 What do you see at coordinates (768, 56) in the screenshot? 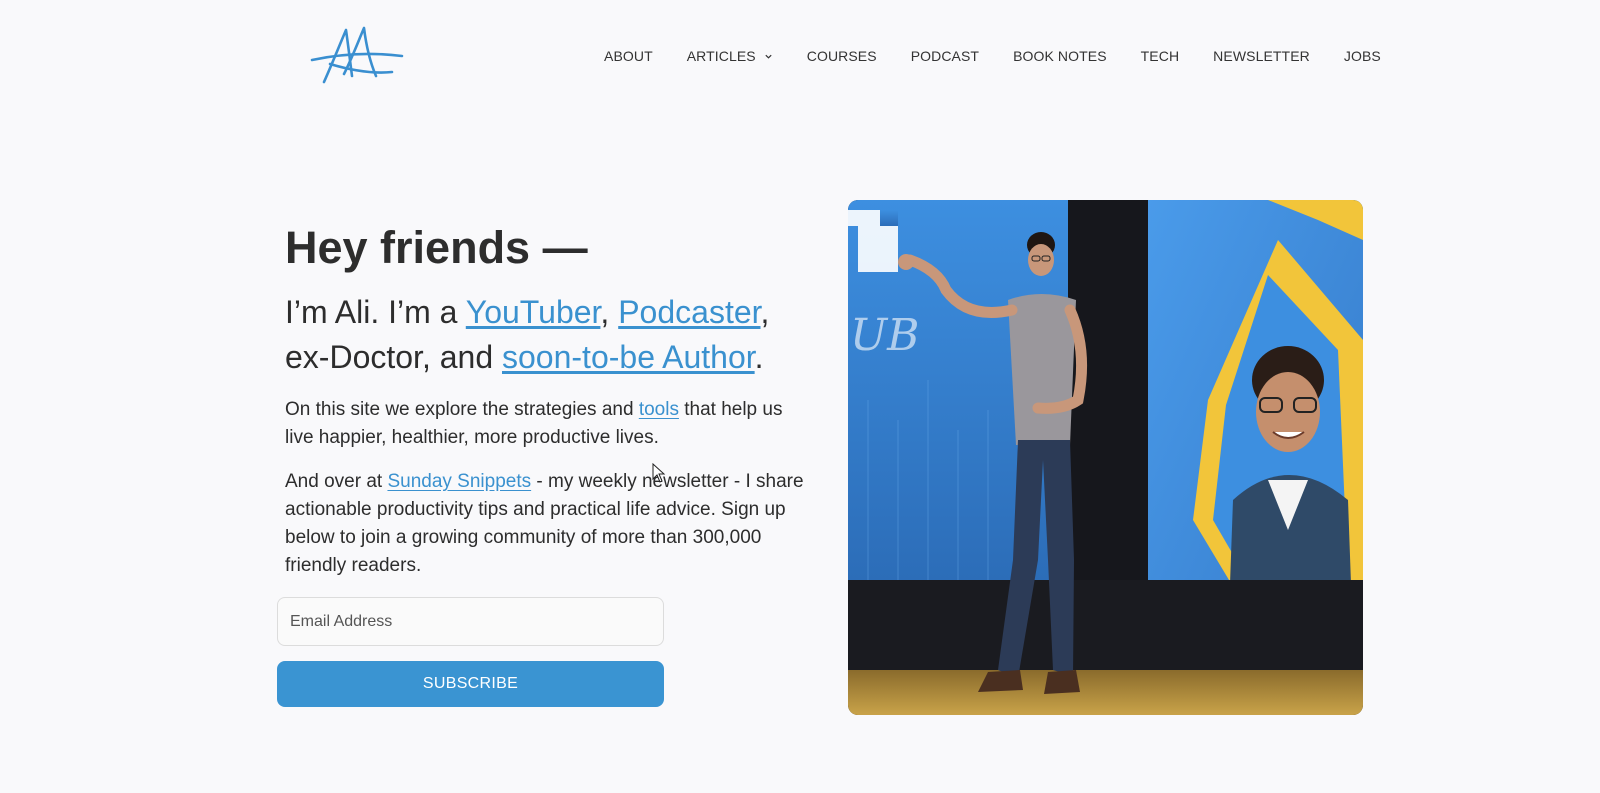
I see `chevron-down-icon` at bounding box center [768, 56].